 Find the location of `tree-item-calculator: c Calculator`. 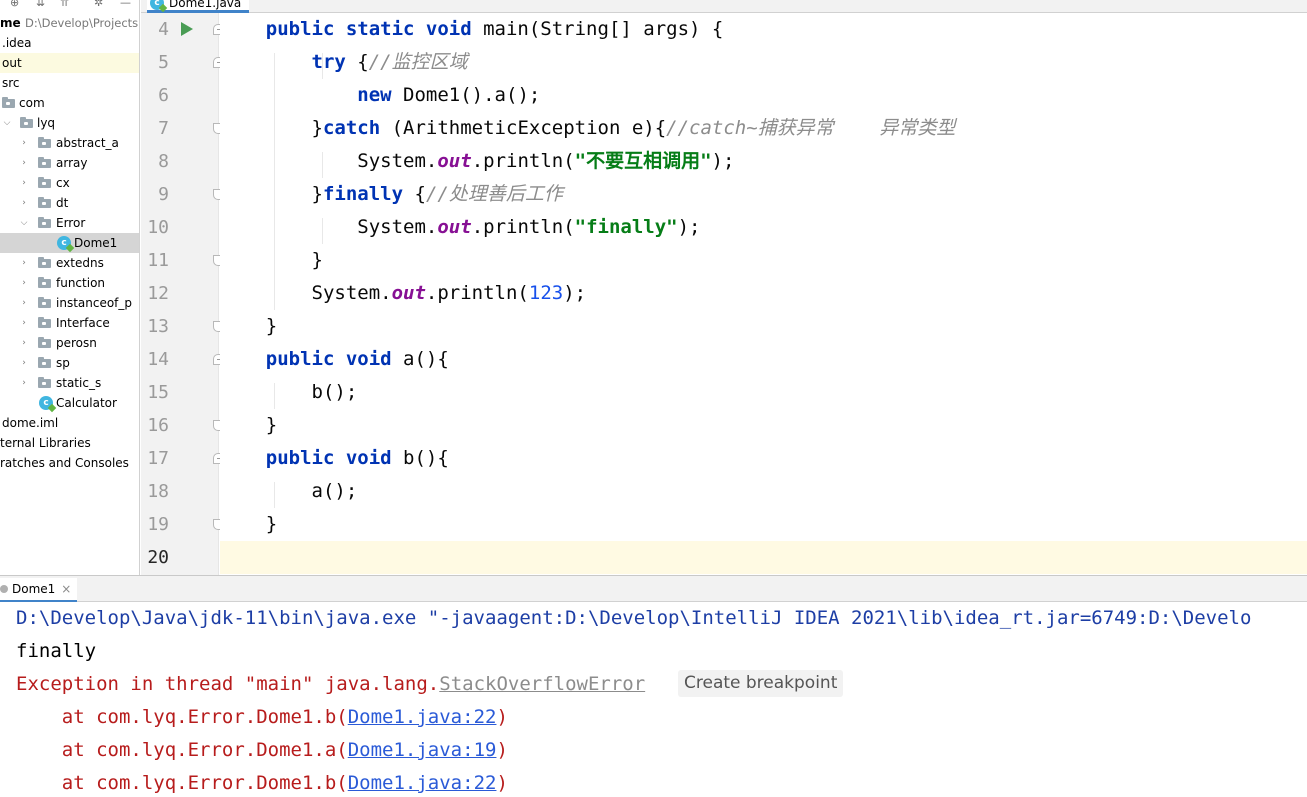

tree-item-calculator: c Calculator is located at coordinates (69, 403).